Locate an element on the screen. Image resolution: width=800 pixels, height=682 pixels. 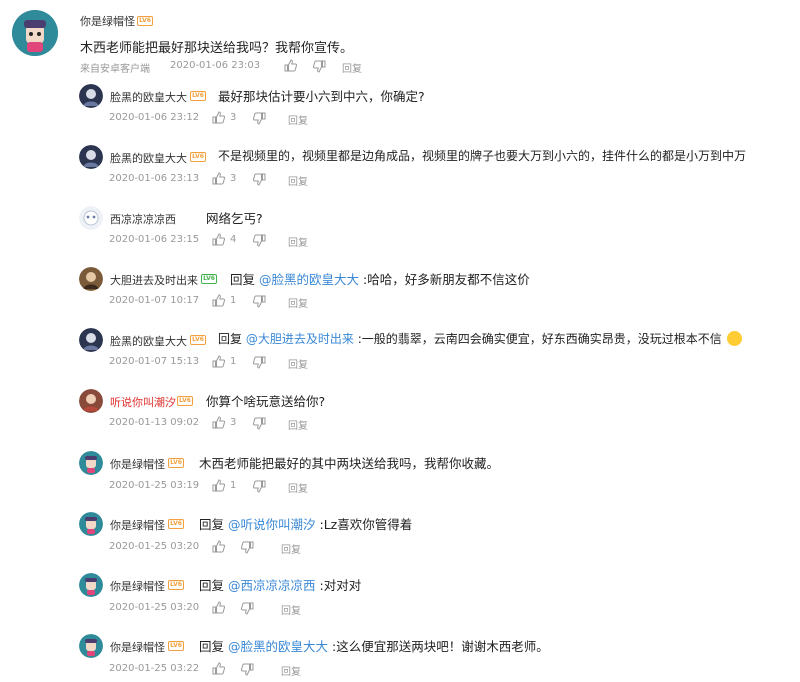
laugh-cry-emoji-icon is located at coordinates (734, 338).